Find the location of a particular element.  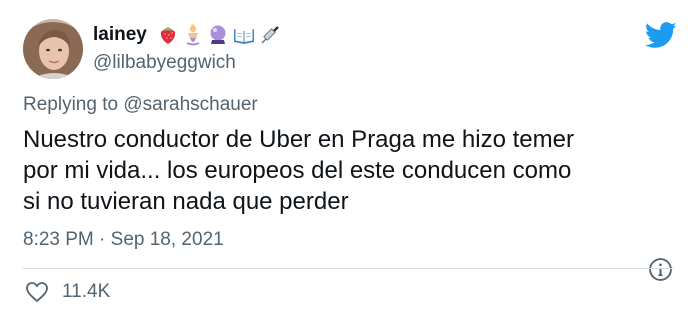

like-button: 11.4K is located at coordinates (67, 292).